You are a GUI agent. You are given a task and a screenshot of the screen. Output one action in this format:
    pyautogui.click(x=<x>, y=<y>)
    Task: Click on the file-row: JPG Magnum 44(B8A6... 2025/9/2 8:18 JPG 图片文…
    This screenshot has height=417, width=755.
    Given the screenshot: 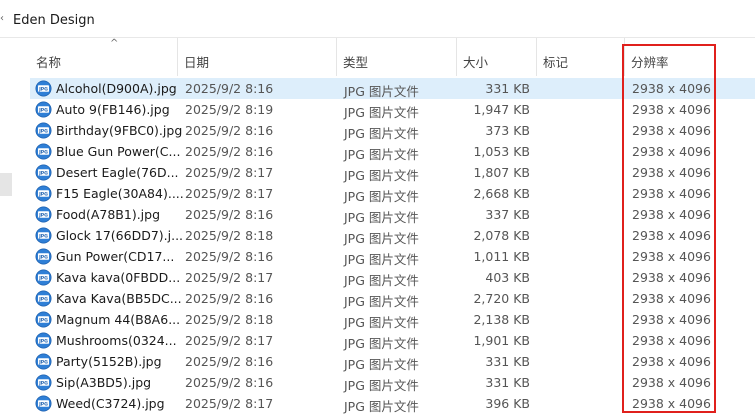 What is the action you would take?
    pyautogui.click(x=386, y=319)
    